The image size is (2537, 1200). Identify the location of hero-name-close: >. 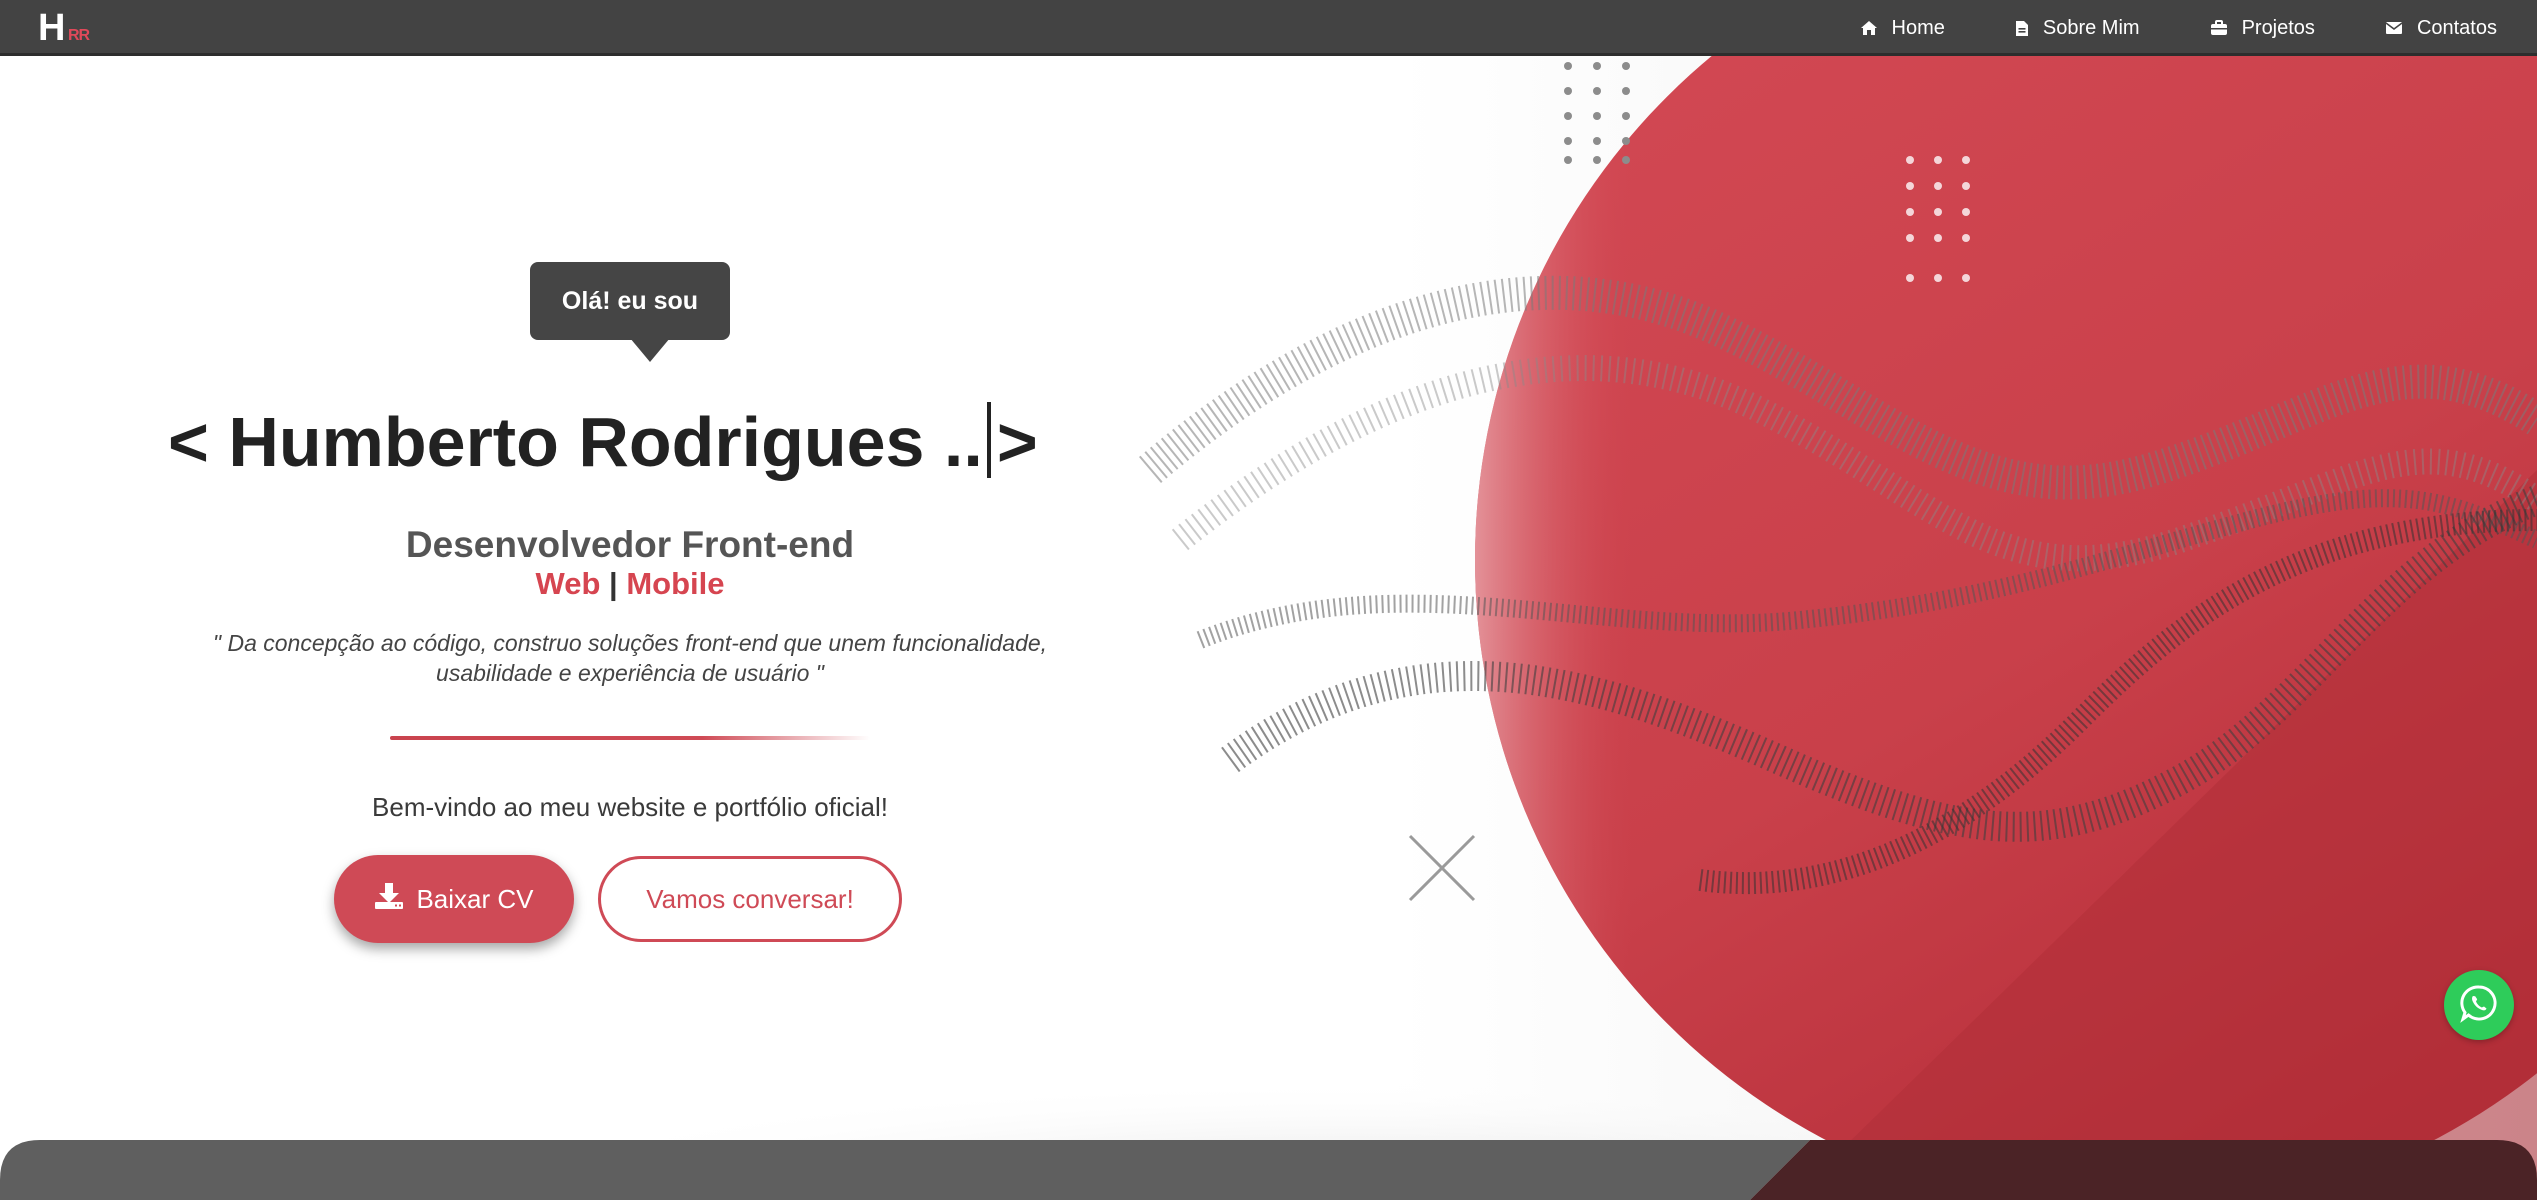
(1017, 442).